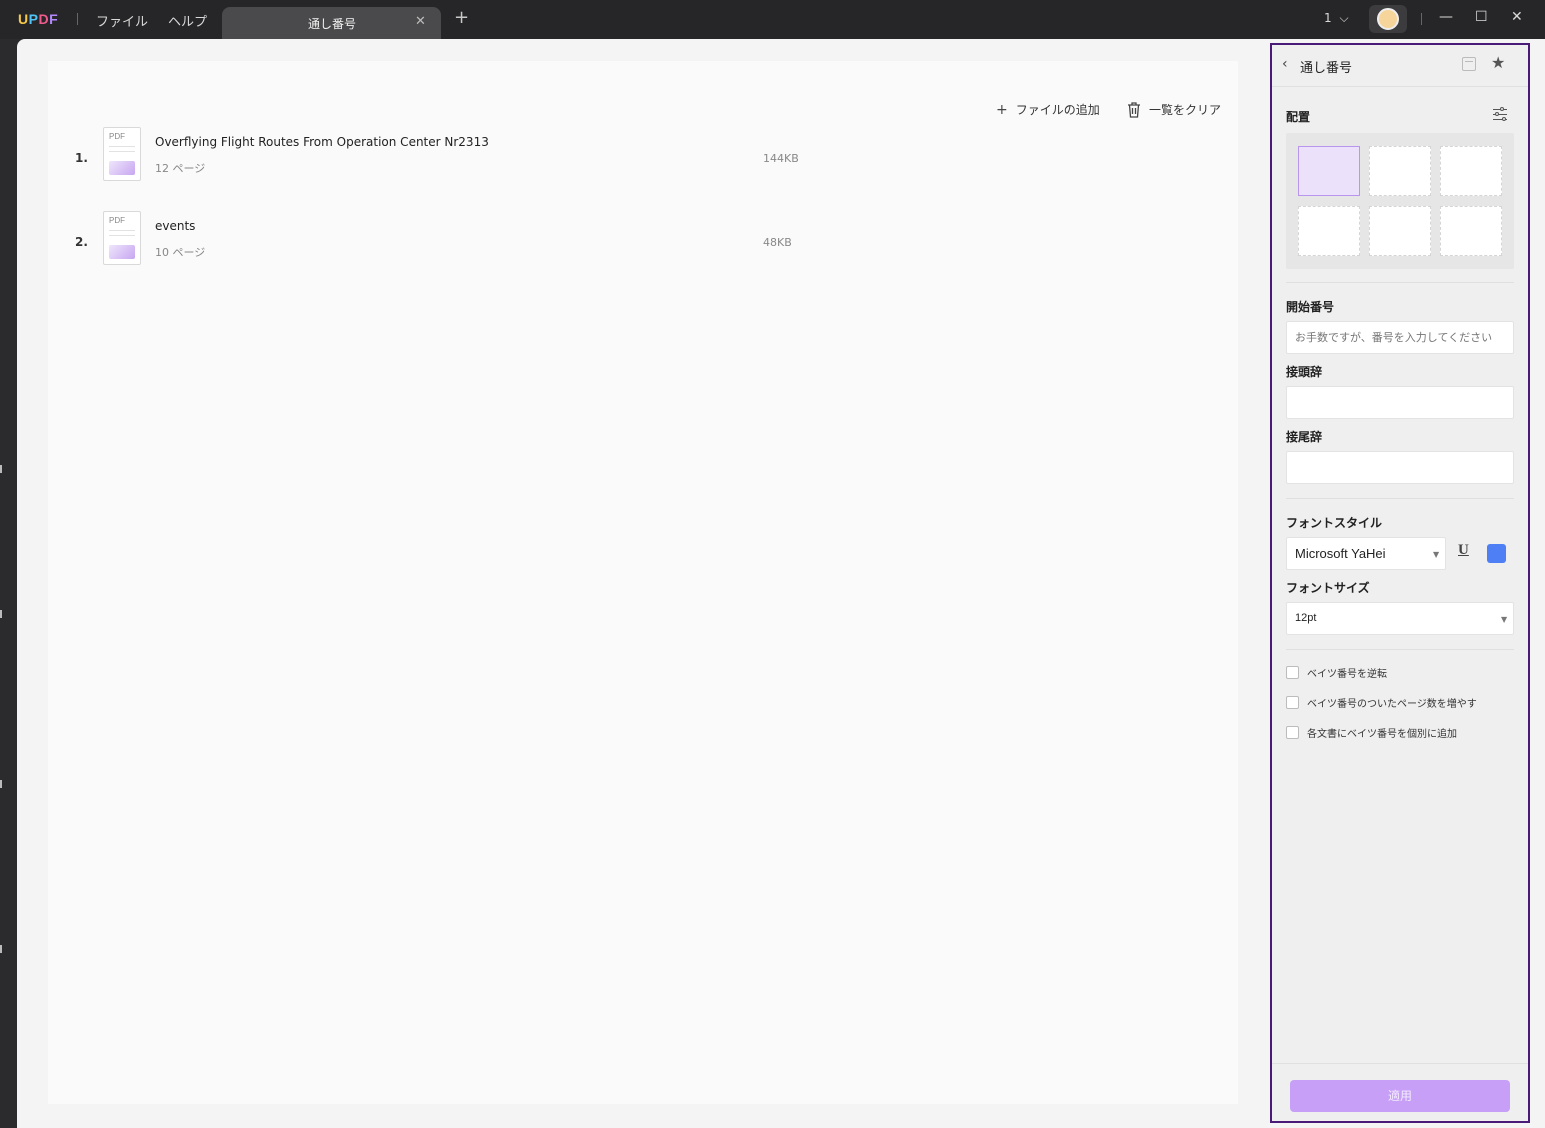 This screenshot has height=1128, width=1545. I want to click on position-top-right, so click(1471, 171).